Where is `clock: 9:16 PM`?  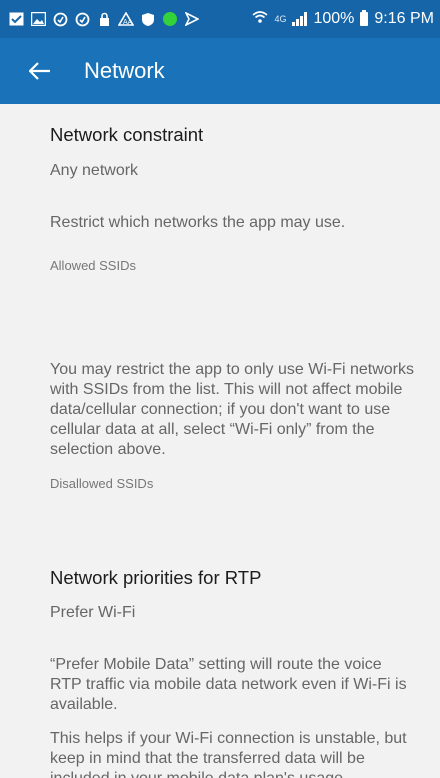 clock: 9:16 PM is located at coordinates (404, 18).